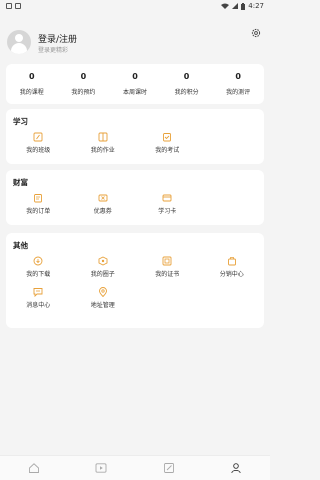  I want to click on menu-item-label: 我的订单, so click(38, 211).